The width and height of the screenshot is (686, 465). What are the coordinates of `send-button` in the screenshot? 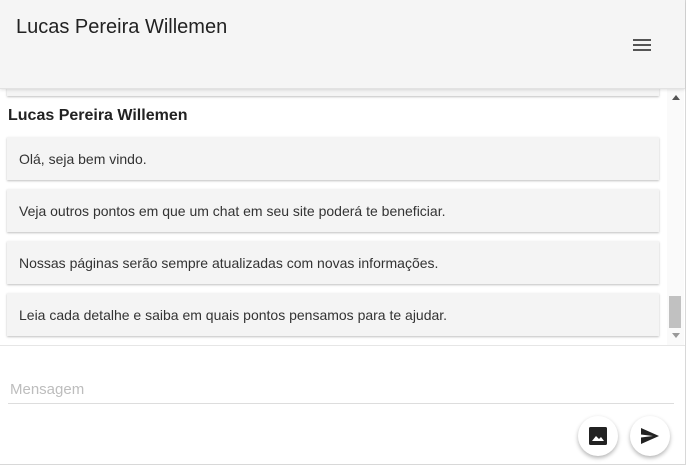 It's located at (650, 436).